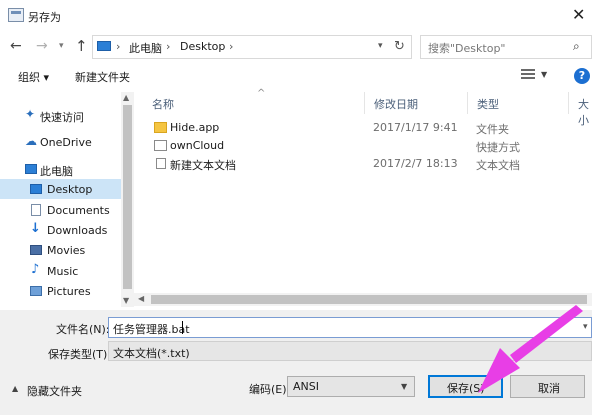 This screenshot has width=592, height=415. I want to click on sidebar-item-label: Music, so click(63, 271).